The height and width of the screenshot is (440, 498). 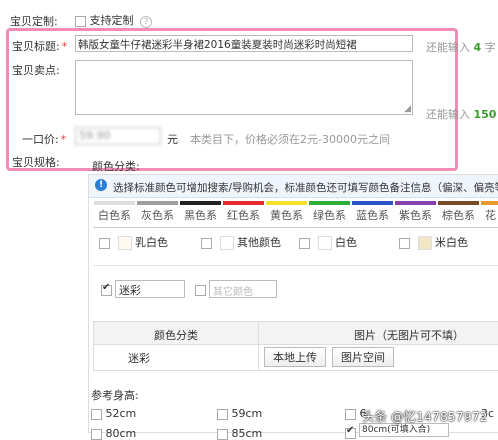 What do you see at coordinates (80, 21) in the screenshot?
I see `custom-checkbox-box` at bounding box center [80, 21].